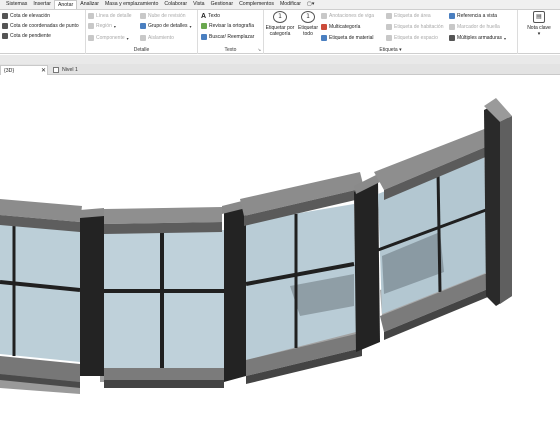 The width and height of the screenshot is (560, 426). I want to click on tab-insertar: Insertar, so click(42, 4).